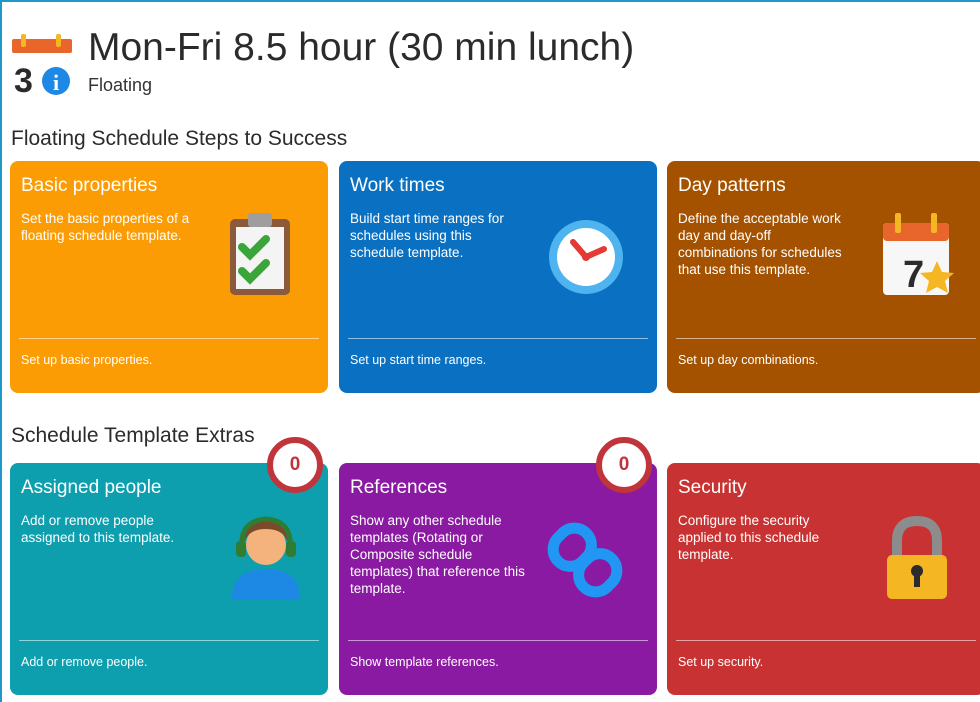  Describe the element at coordinates (624, 465) in the screenshot. I see `references-count-badge: 0` at that location.